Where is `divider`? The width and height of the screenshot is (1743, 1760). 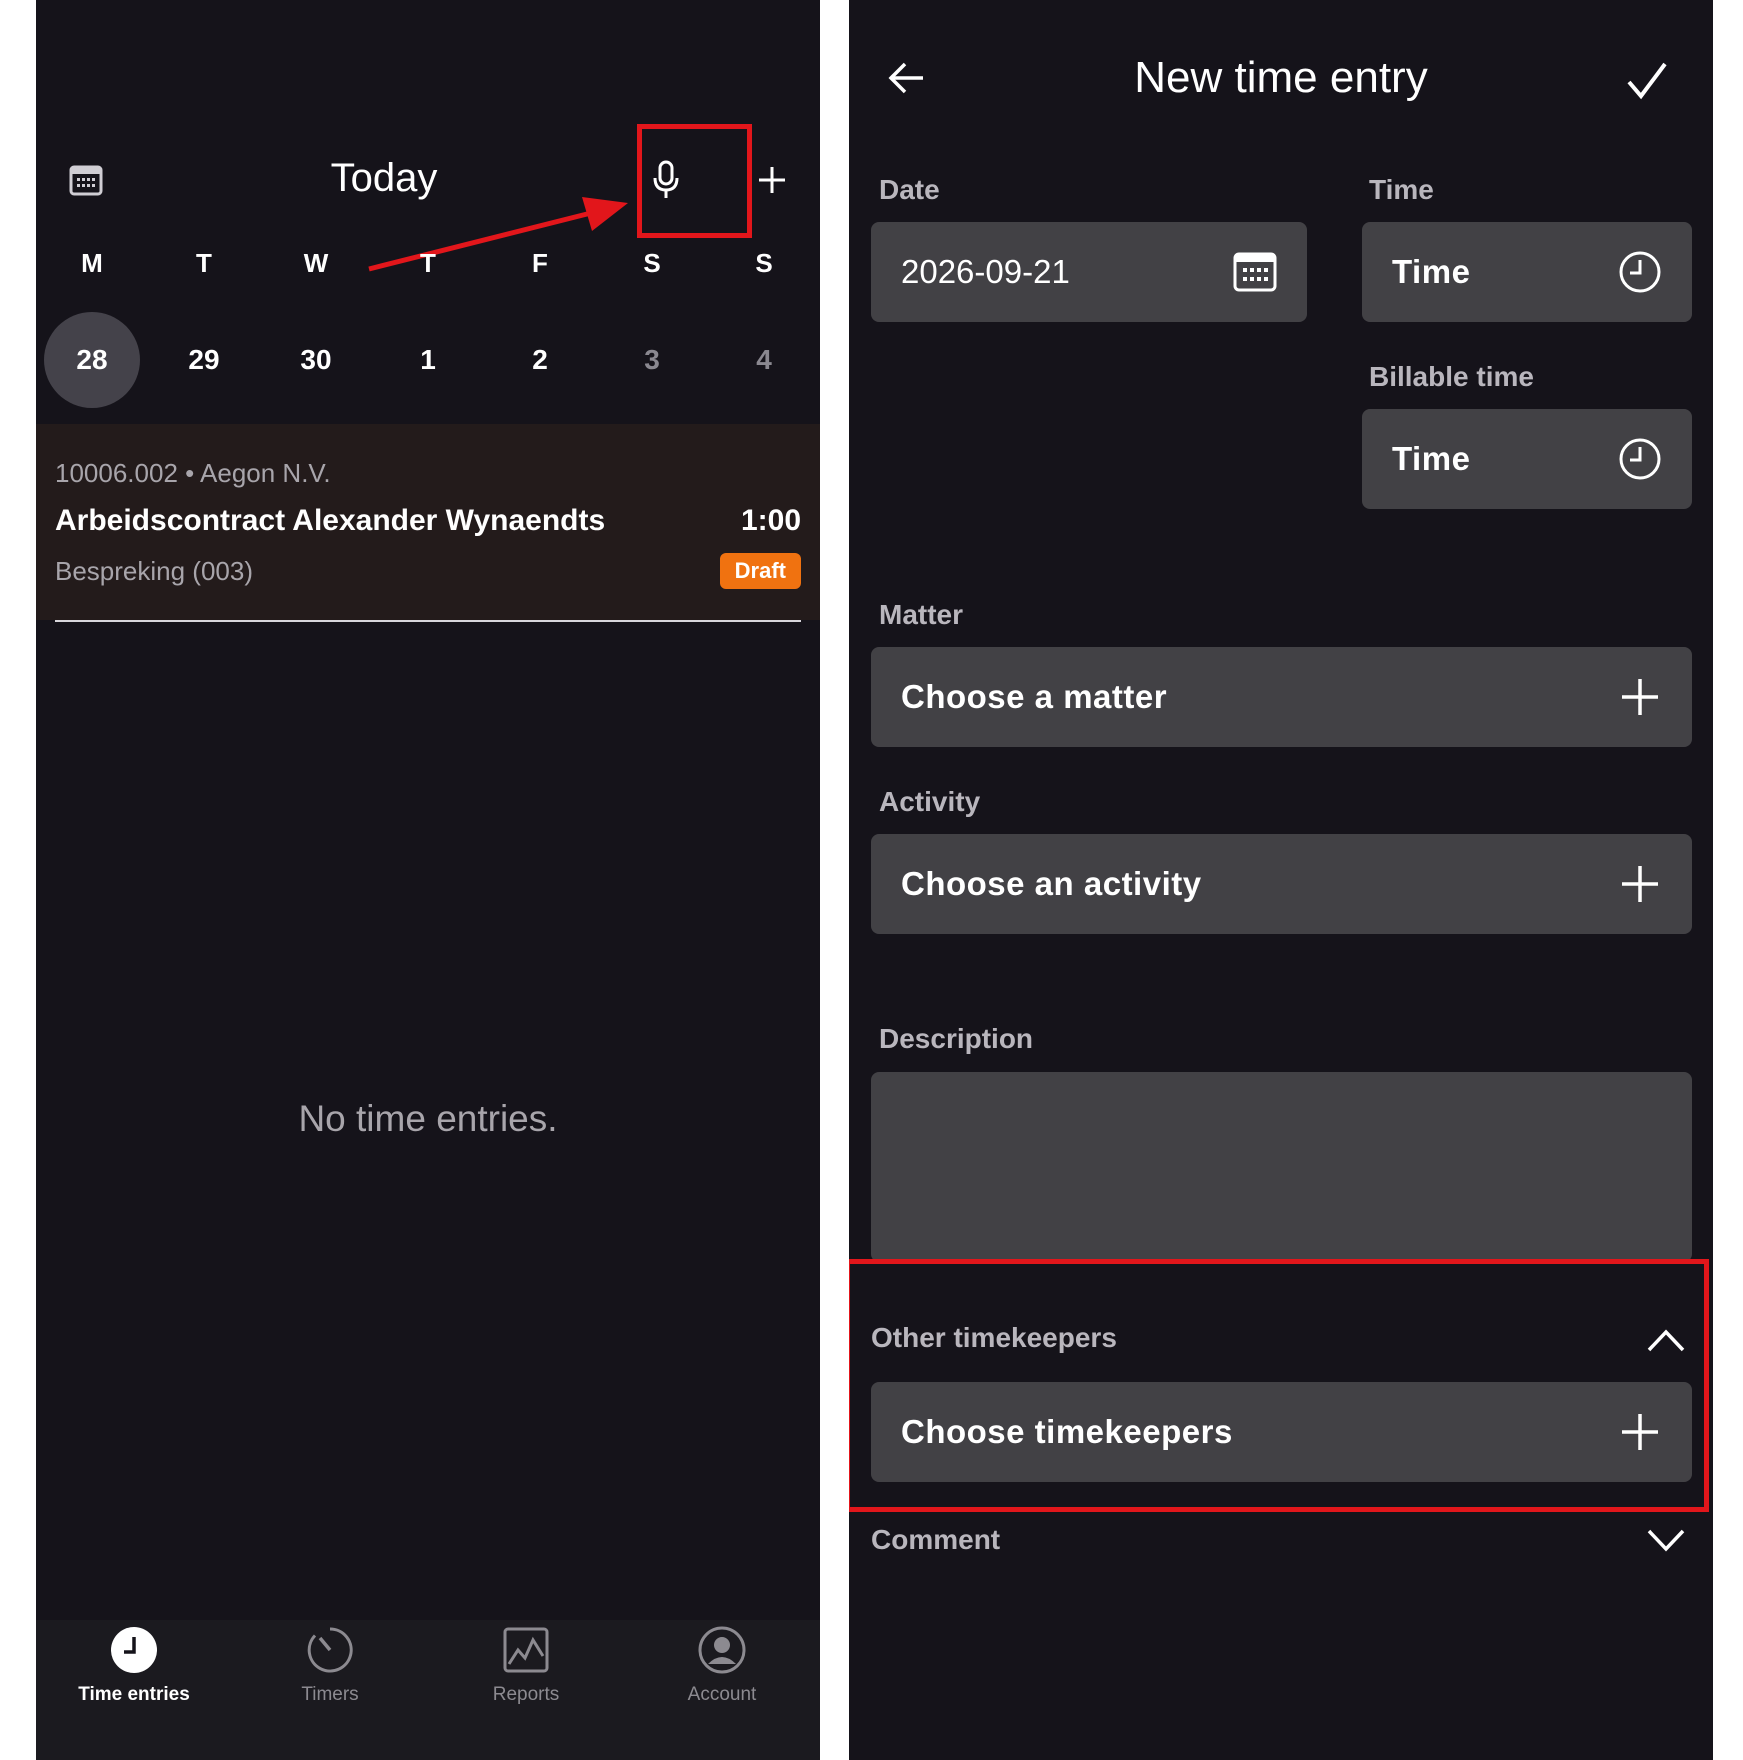 divider is located at coordinates (428, 621).